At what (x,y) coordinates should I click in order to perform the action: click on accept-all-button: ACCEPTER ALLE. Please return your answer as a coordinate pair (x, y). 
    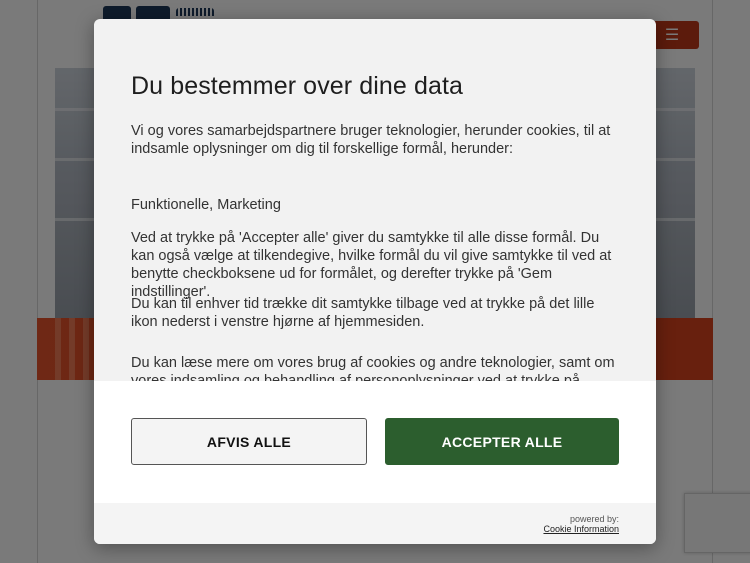
    Looking at the image, I should click on (502, 441).